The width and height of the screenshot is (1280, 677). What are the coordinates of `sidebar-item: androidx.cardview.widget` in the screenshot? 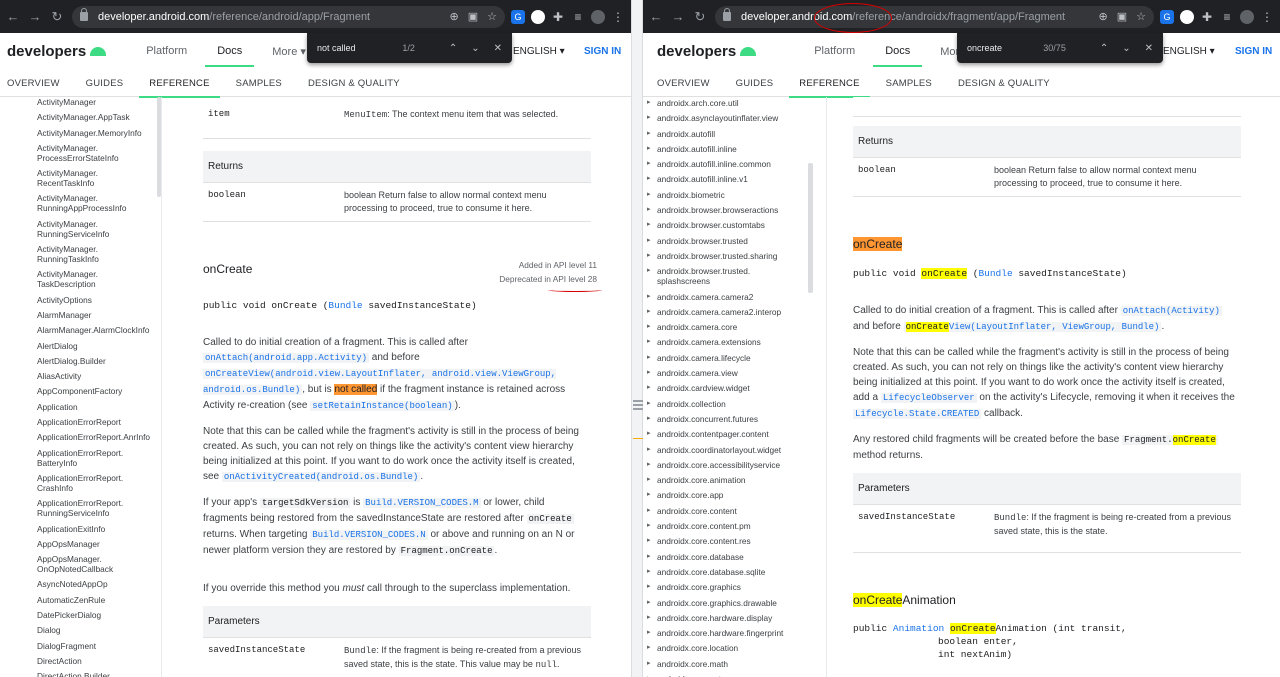 It's located at (734, 388).